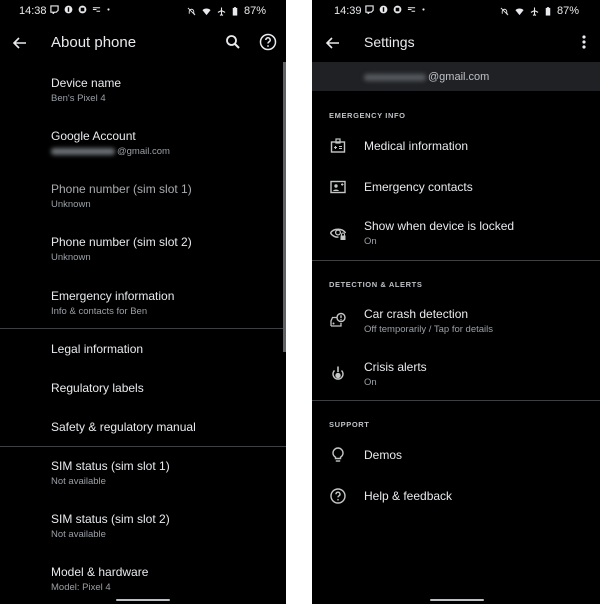  I want to click on car-crash-icon, so click(338, 319).